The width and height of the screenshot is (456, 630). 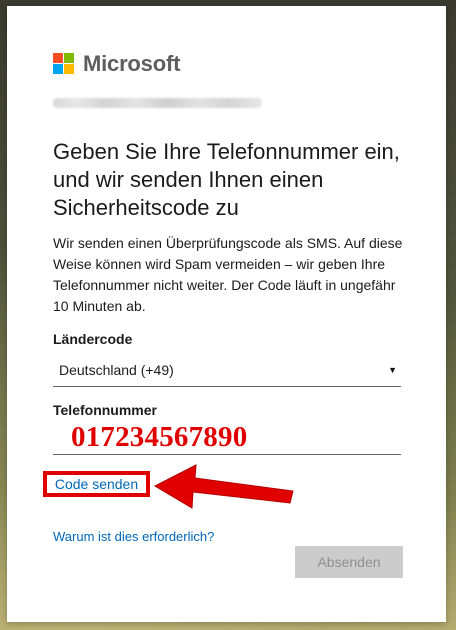 What do you see at coordinates (93, 339) in the screenshot?
I see `country-code-label: Ländercode` at bounding box center [93, 339].